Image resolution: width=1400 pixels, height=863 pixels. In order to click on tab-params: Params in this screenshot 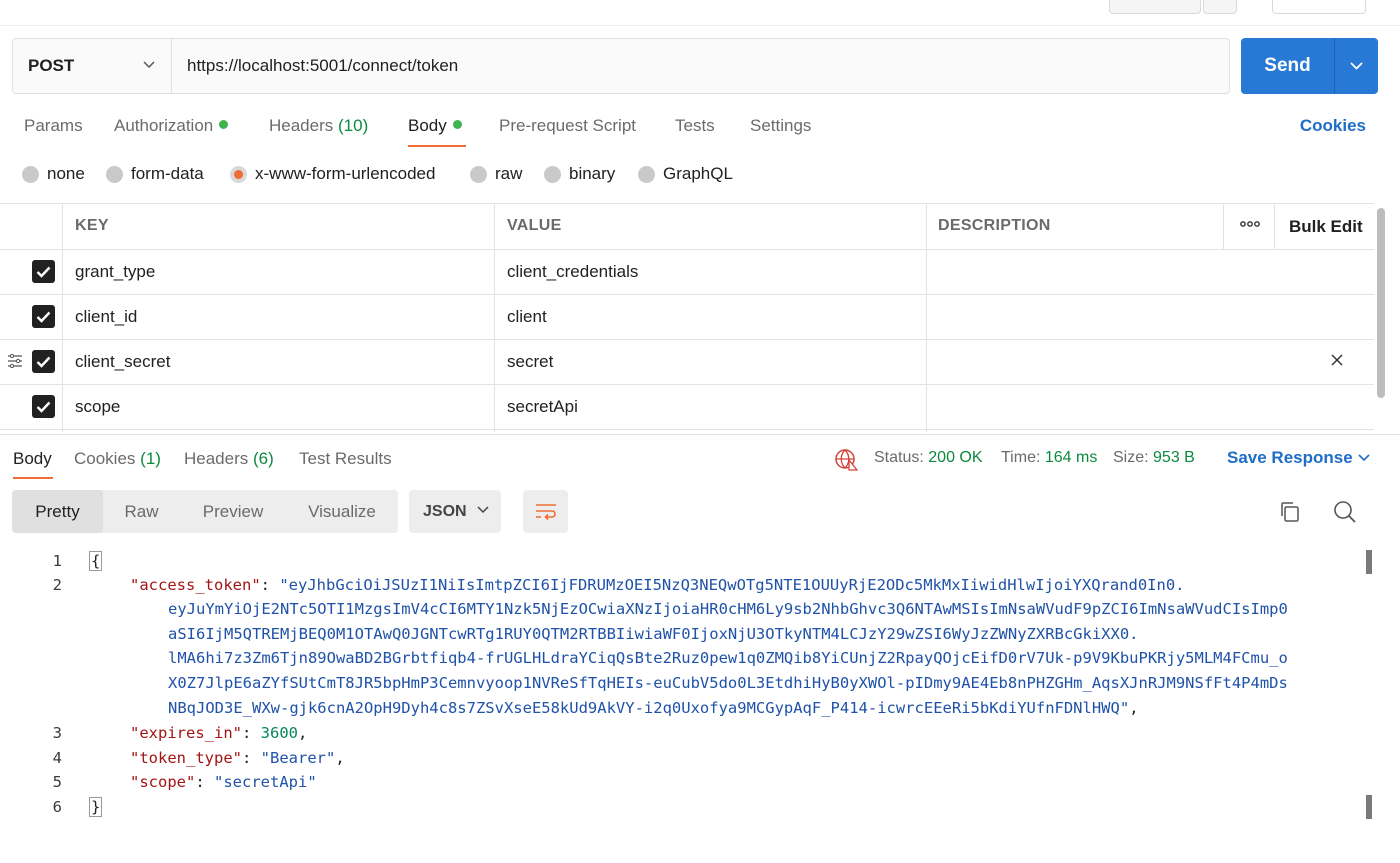, I will do `click(53, 126)`.